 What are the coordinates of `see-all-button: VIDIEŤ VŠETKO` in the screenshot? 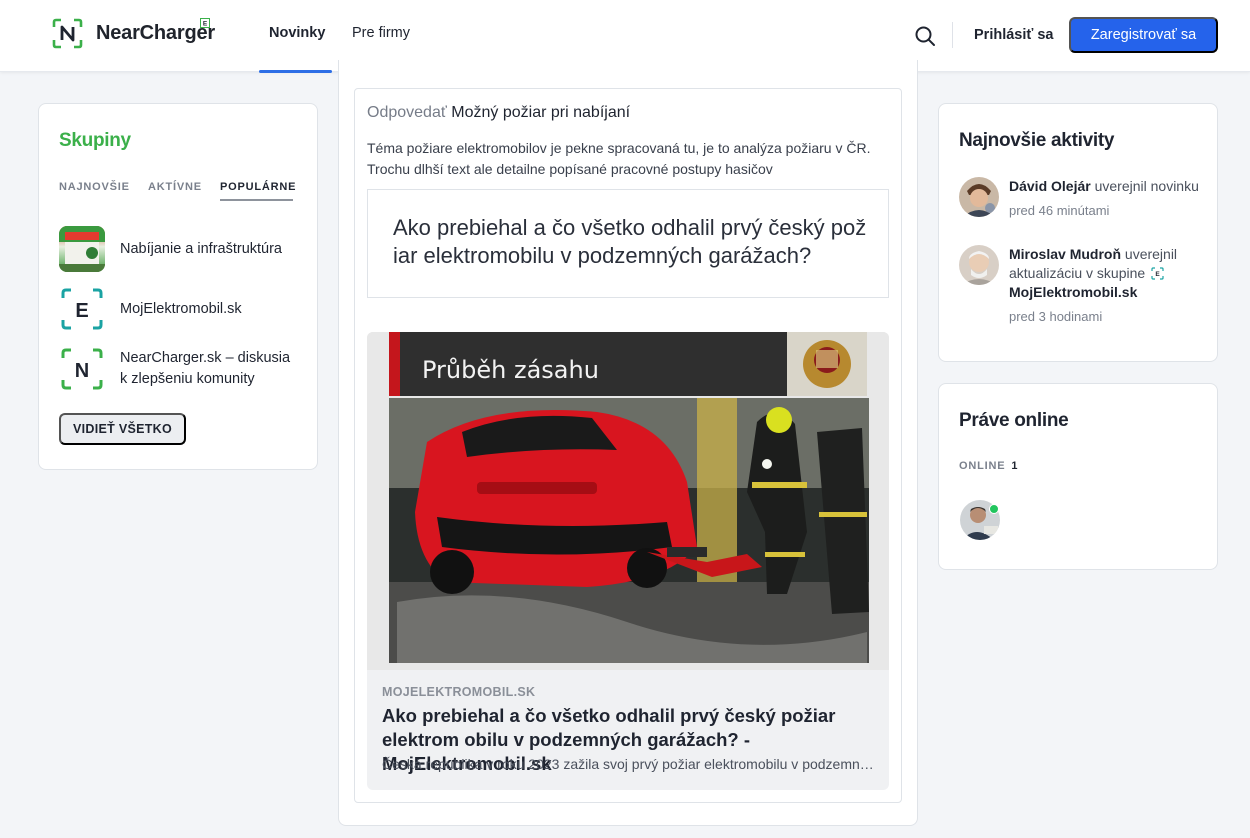 It's located at (122, 429).